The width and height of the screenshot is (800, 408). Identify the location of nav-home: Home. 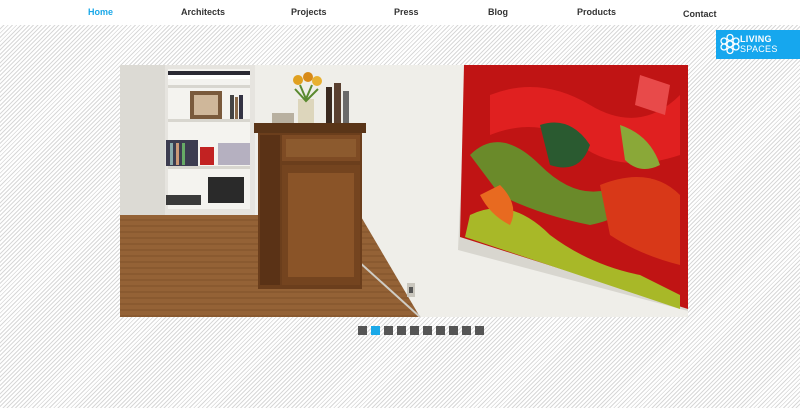
(100, 12).